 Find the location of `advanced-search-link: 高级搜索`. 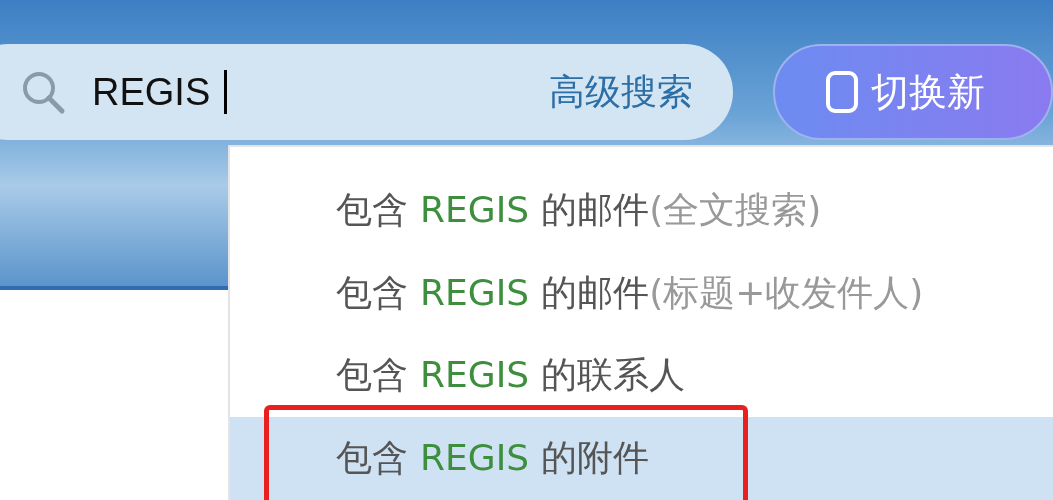

advanced-search-link: 高级搜索 is located at coordinates (621, 92).